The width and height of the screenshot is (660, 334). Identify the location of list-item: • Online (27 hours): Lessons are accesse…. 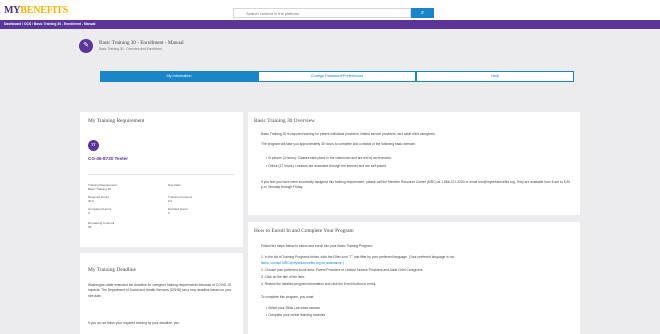
(326, 166).